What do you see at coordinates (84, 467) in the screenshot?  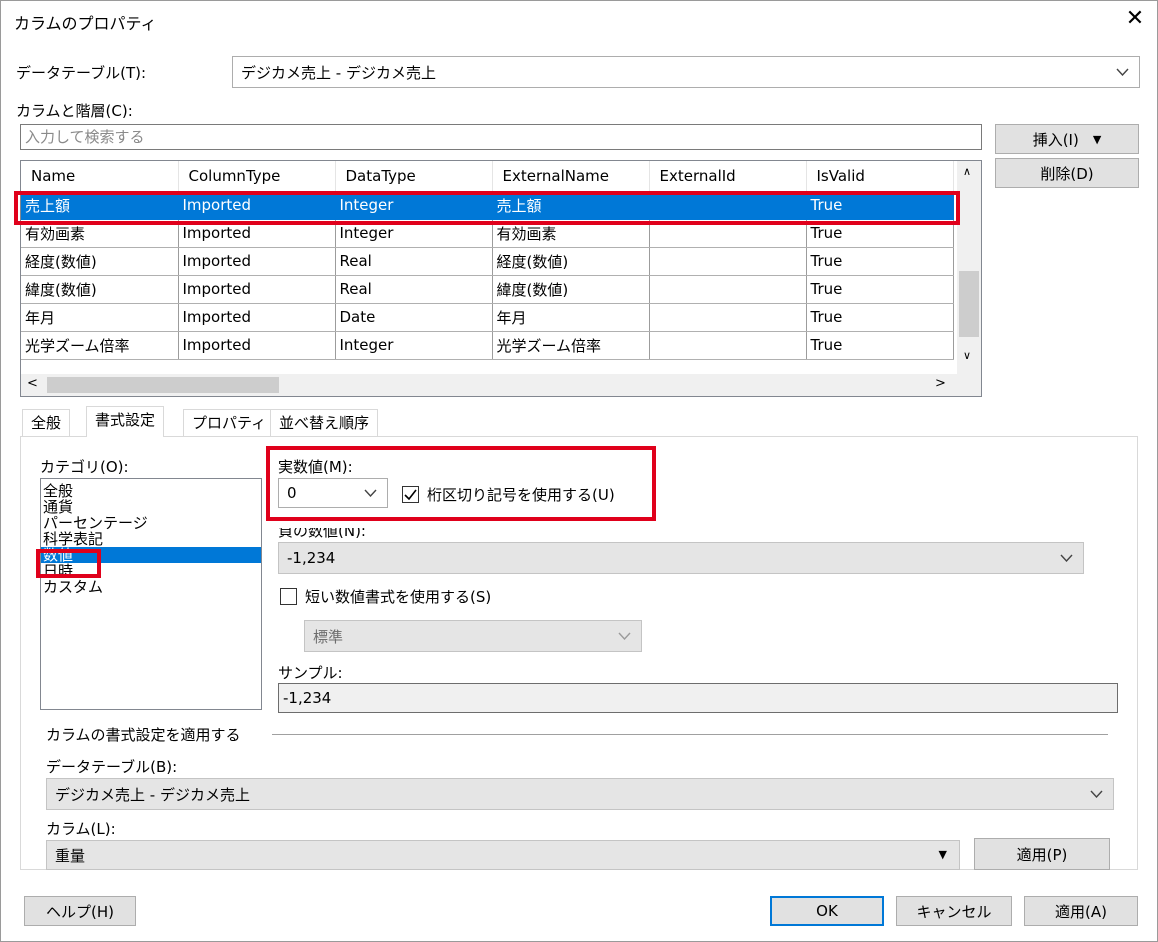 I see `category-label: カテゴリ(O):` at bounding box center [84, 467].